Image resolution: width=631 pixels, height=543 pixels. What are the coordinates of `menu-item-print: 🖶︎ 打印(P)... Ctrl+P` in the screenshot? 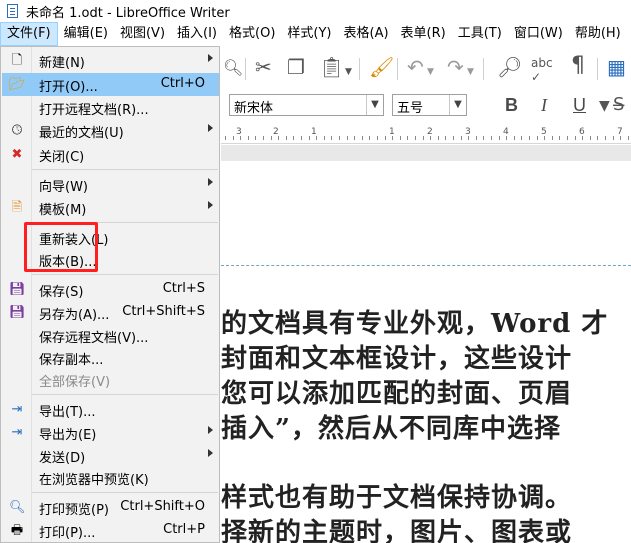 It's located at (110, 530).